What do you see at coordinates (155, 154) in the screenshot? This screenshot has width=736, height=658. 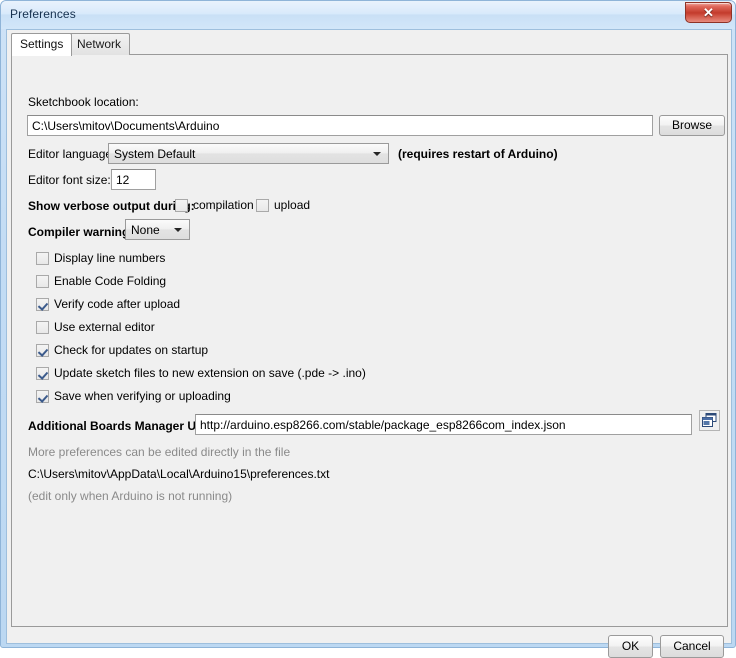 I see `editor-language-value: System Default` at bounding box center [155, 154].